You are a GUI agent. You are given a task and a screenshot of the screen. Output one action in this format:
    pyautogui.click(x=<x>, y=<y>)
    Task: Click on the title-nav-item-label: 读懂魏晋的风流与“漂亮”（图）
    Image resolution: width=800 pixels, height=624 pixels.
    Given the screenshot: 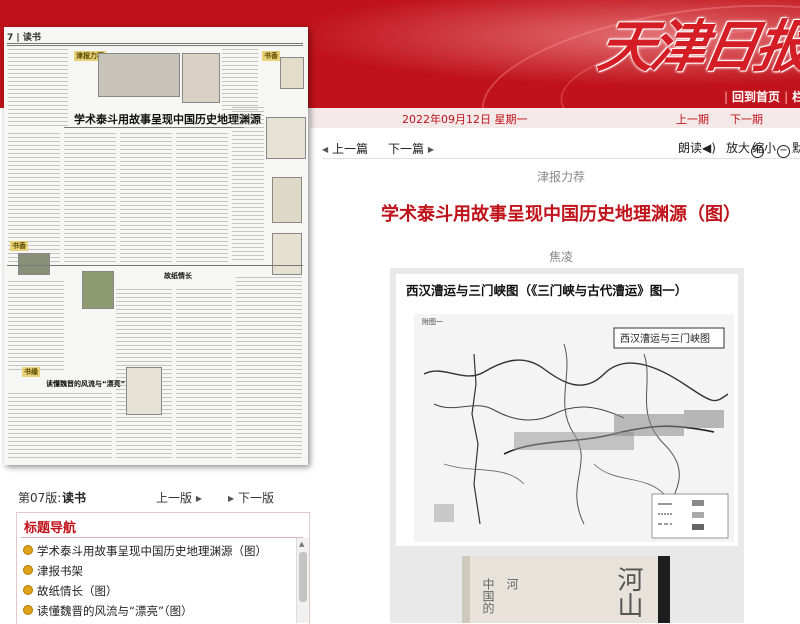 What is the action you would take?
    pyautogui.click(x=115, y=611)
    